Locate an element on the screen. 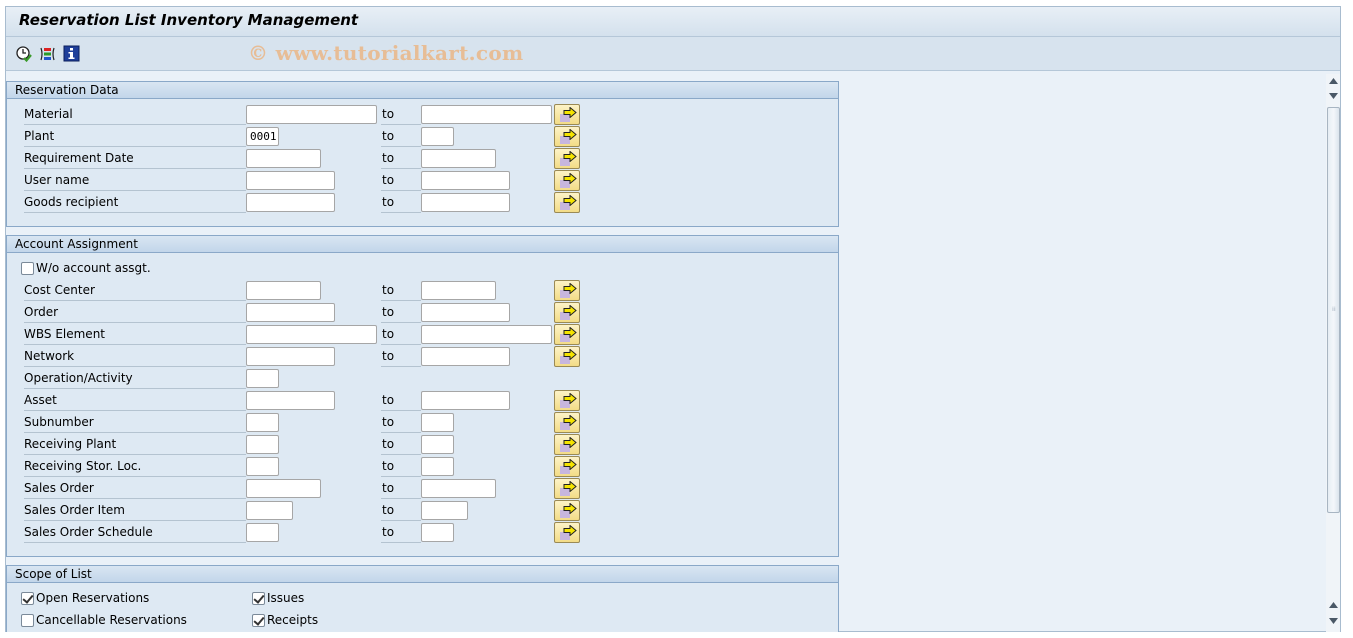 The image size is (1353, 638). field-row-material: Material to is located at coordinates (422, 115).